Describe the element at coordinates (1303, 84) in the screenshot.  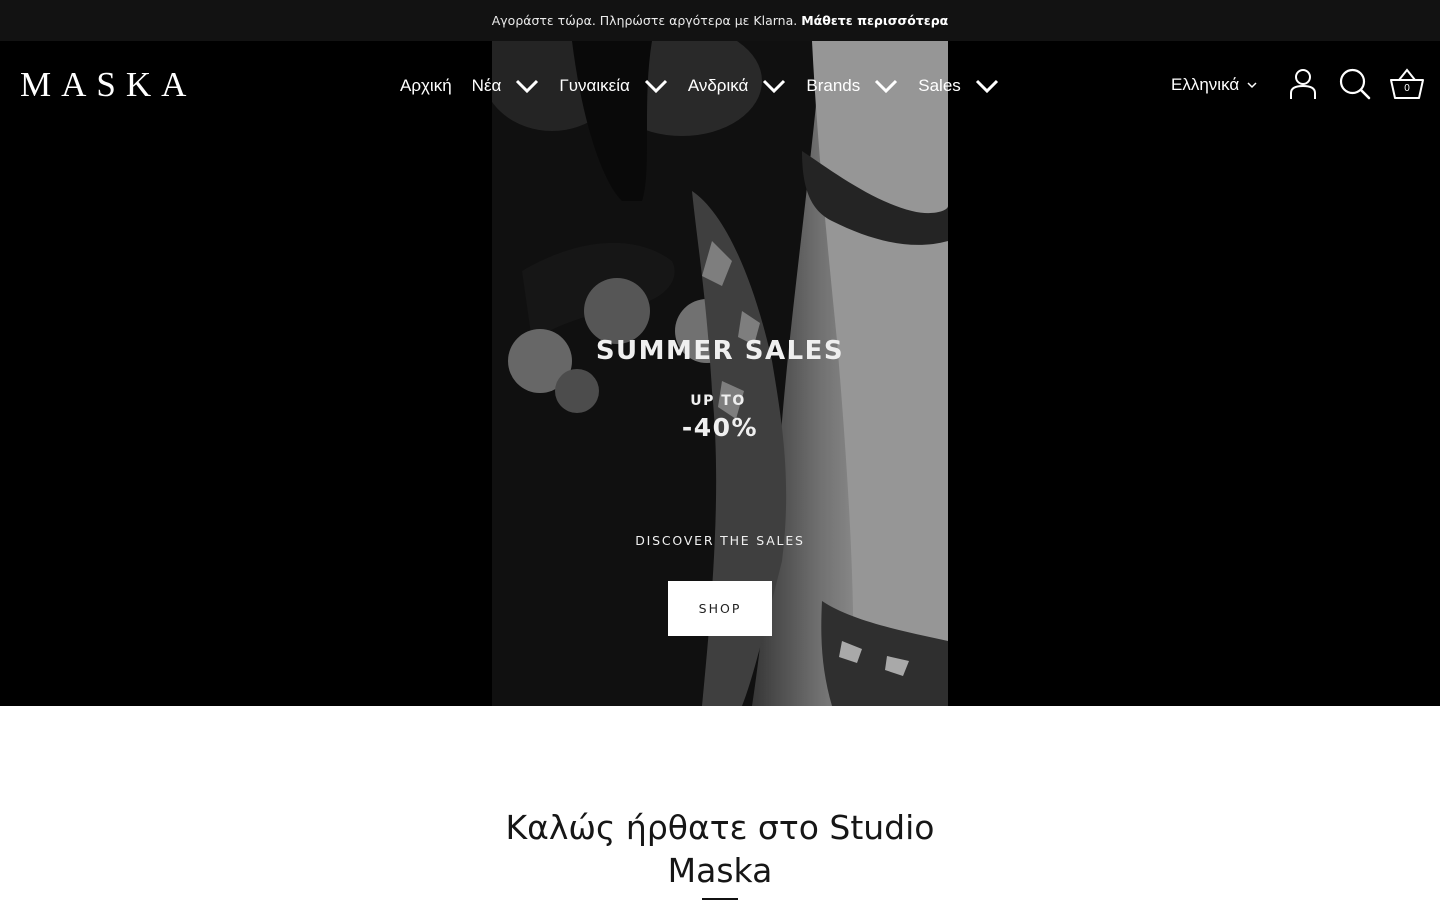
I see `account-icon` at that location.